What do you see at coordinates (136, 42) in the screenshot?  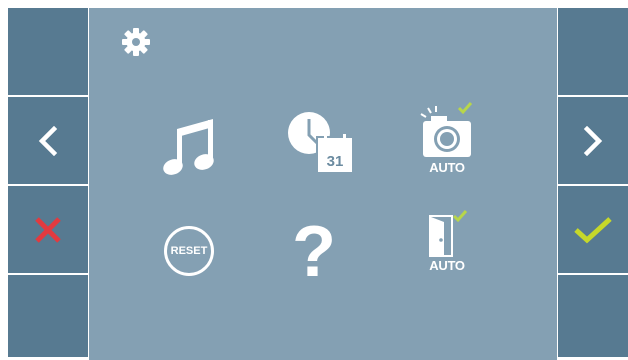 I see `gear-icon` at bounding box center [136, 42].